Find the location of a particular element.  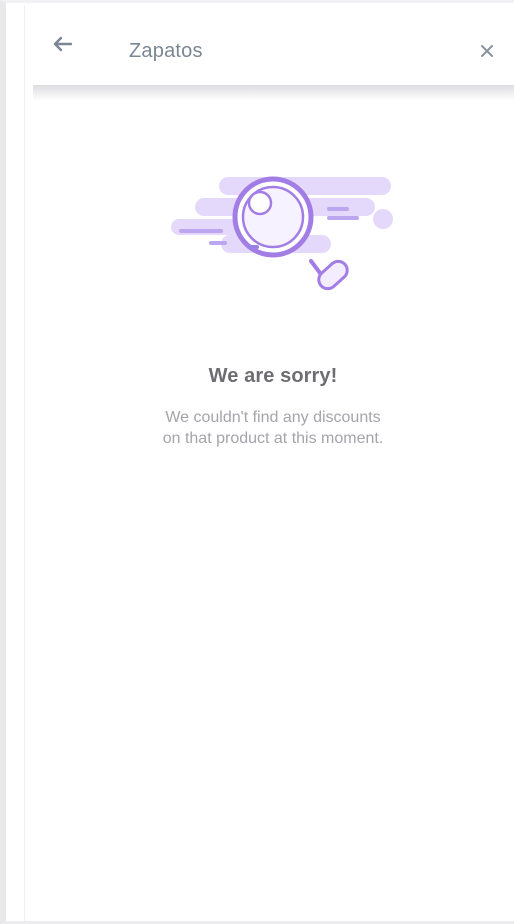

page-title: Zapatos is located at coordinates (166, 51).